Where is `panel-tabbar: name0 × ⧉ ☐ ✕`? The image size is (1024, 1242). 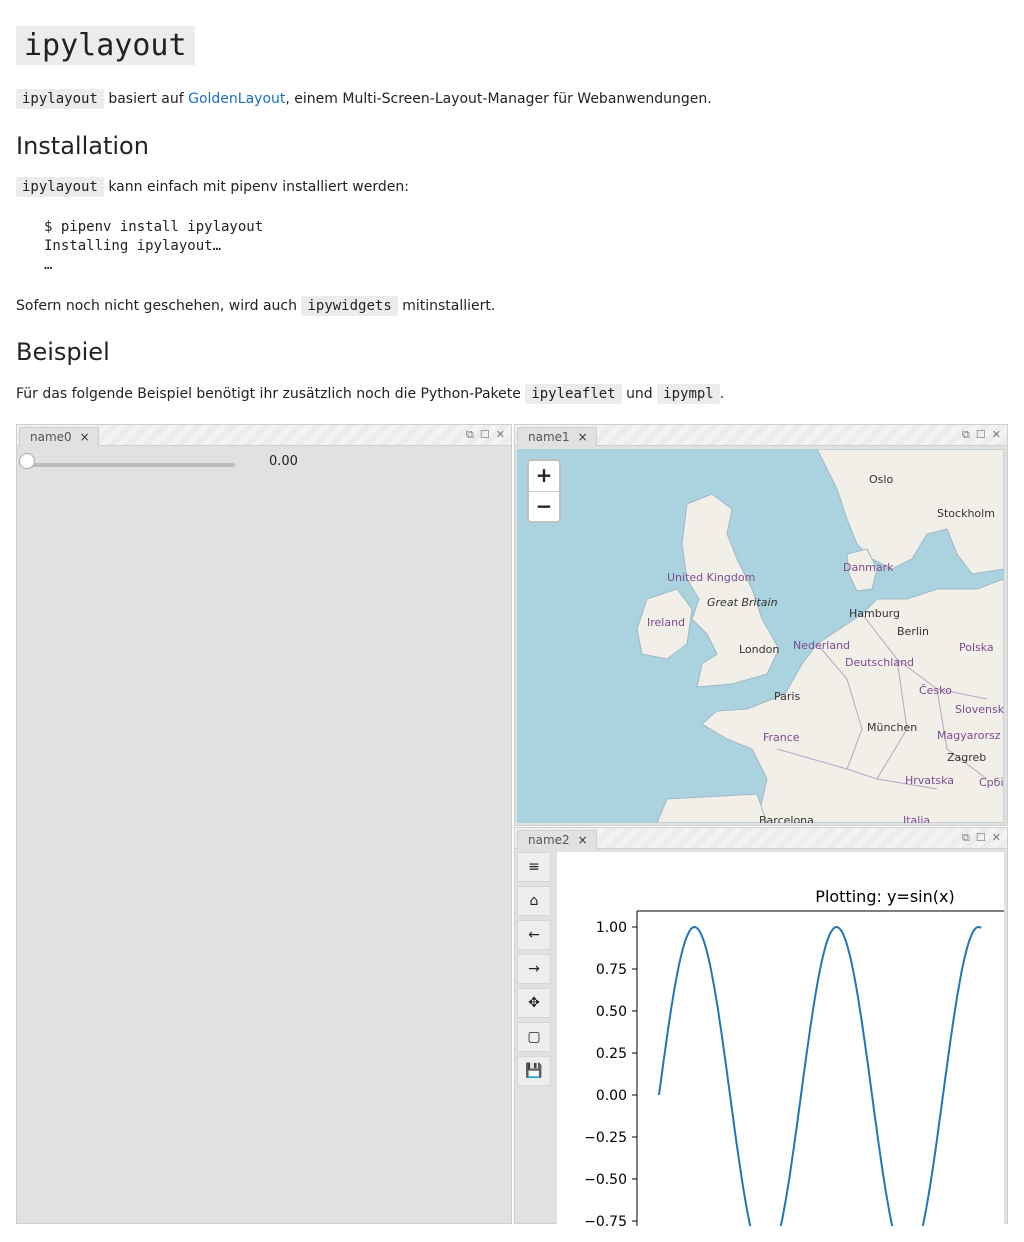 panel-tabbar: name0 × ⧉ ☐ ✕ is located at coordinates (264, 435).